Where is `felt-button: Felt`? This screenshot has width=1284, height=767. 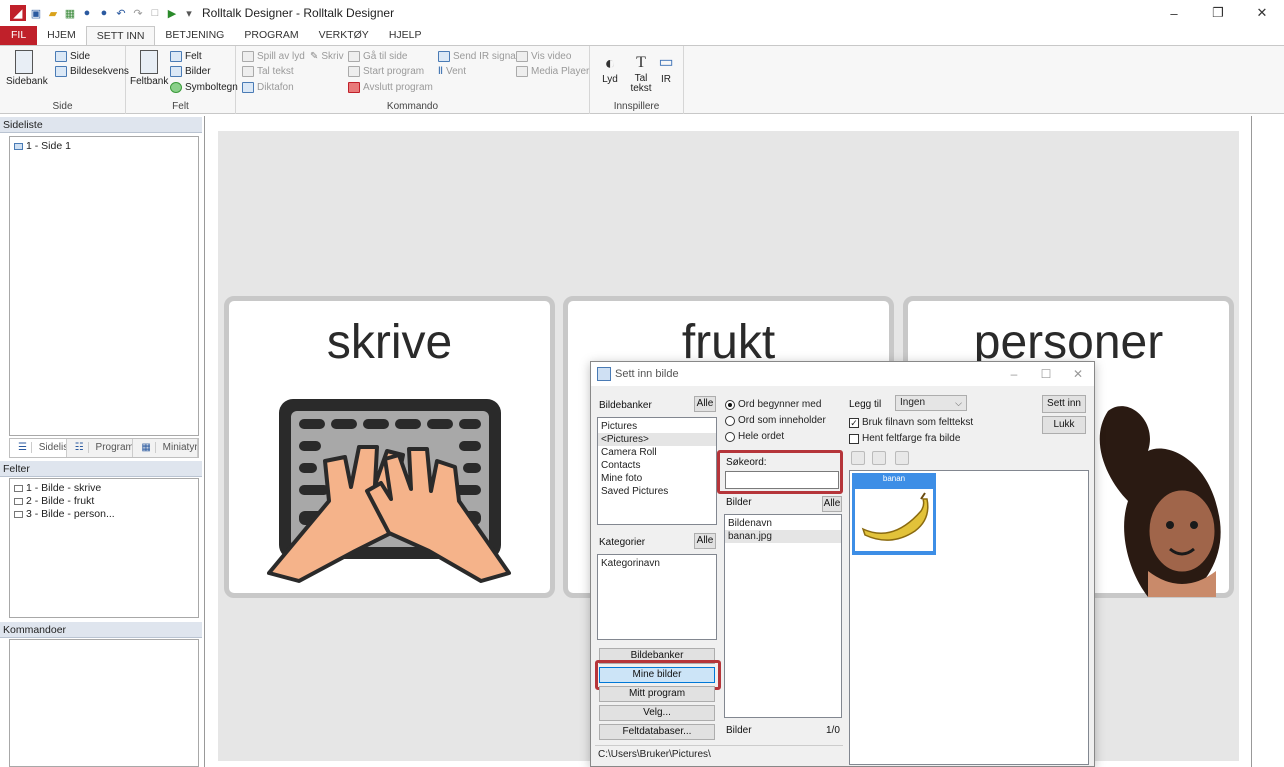 felt-button: Felt is located at coordinates (186, 56).